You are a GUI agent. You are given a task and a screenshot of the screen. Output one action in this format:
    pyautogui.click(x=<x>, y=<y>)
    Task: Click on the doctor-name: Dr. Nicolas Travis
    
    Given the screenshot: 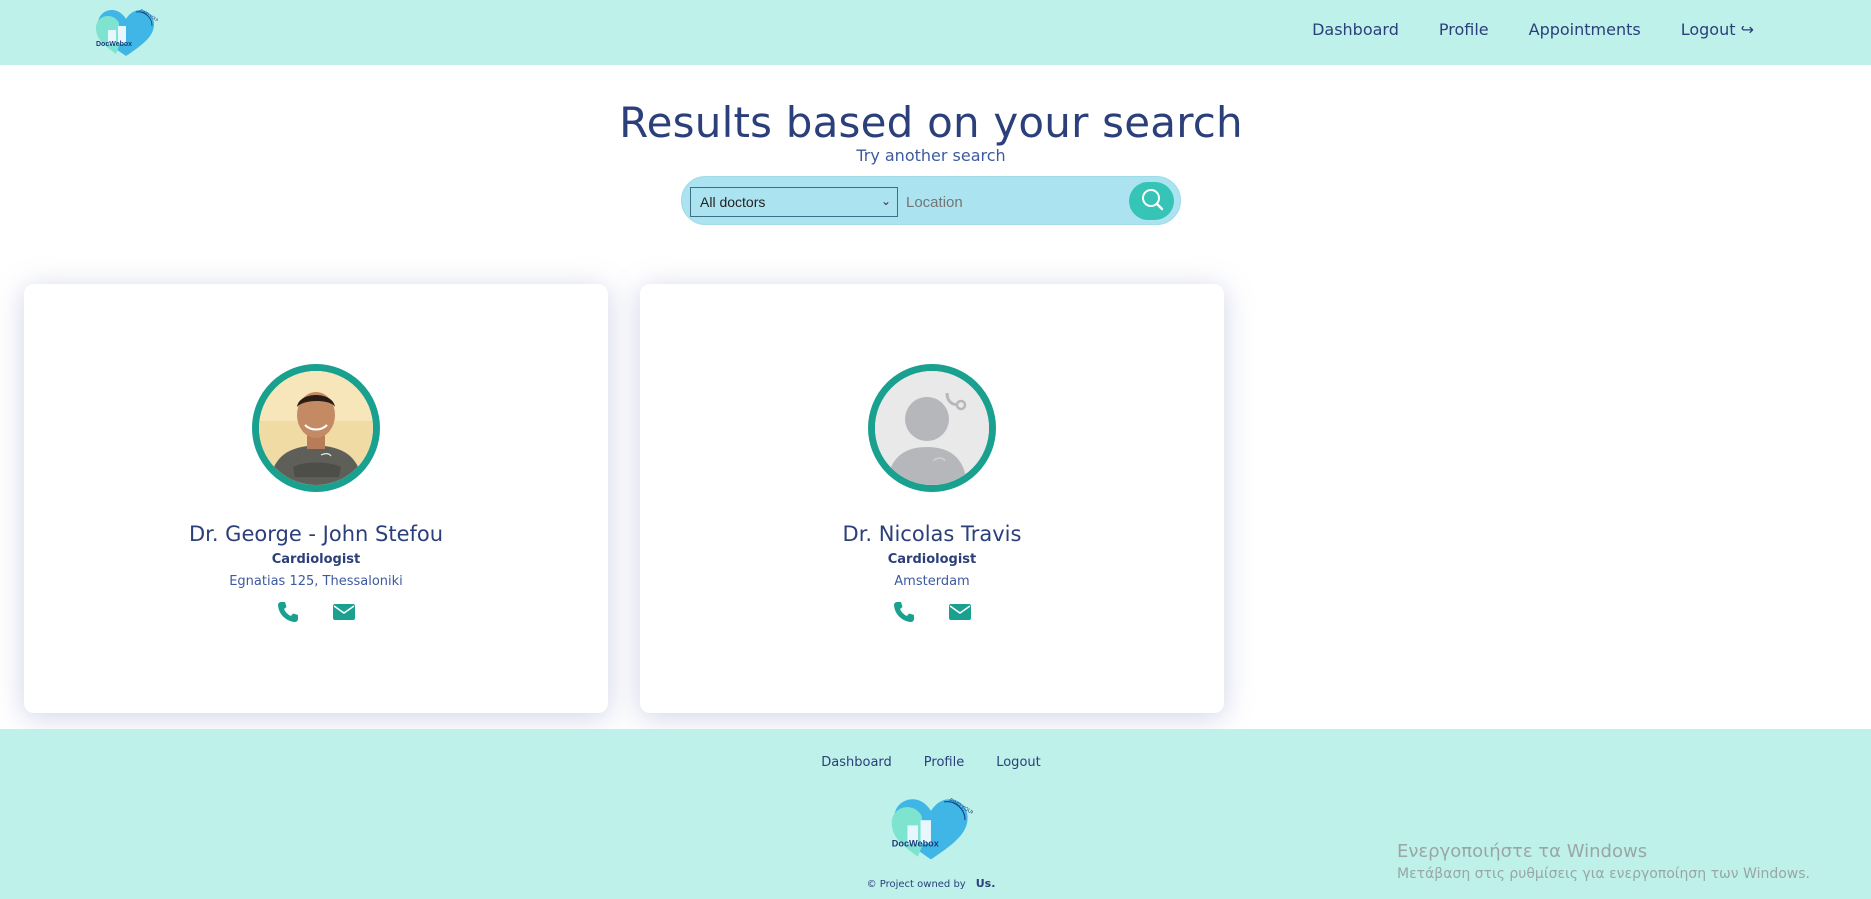 What is the action you would take?
    pyautogui.click(x=932, y=534)
    